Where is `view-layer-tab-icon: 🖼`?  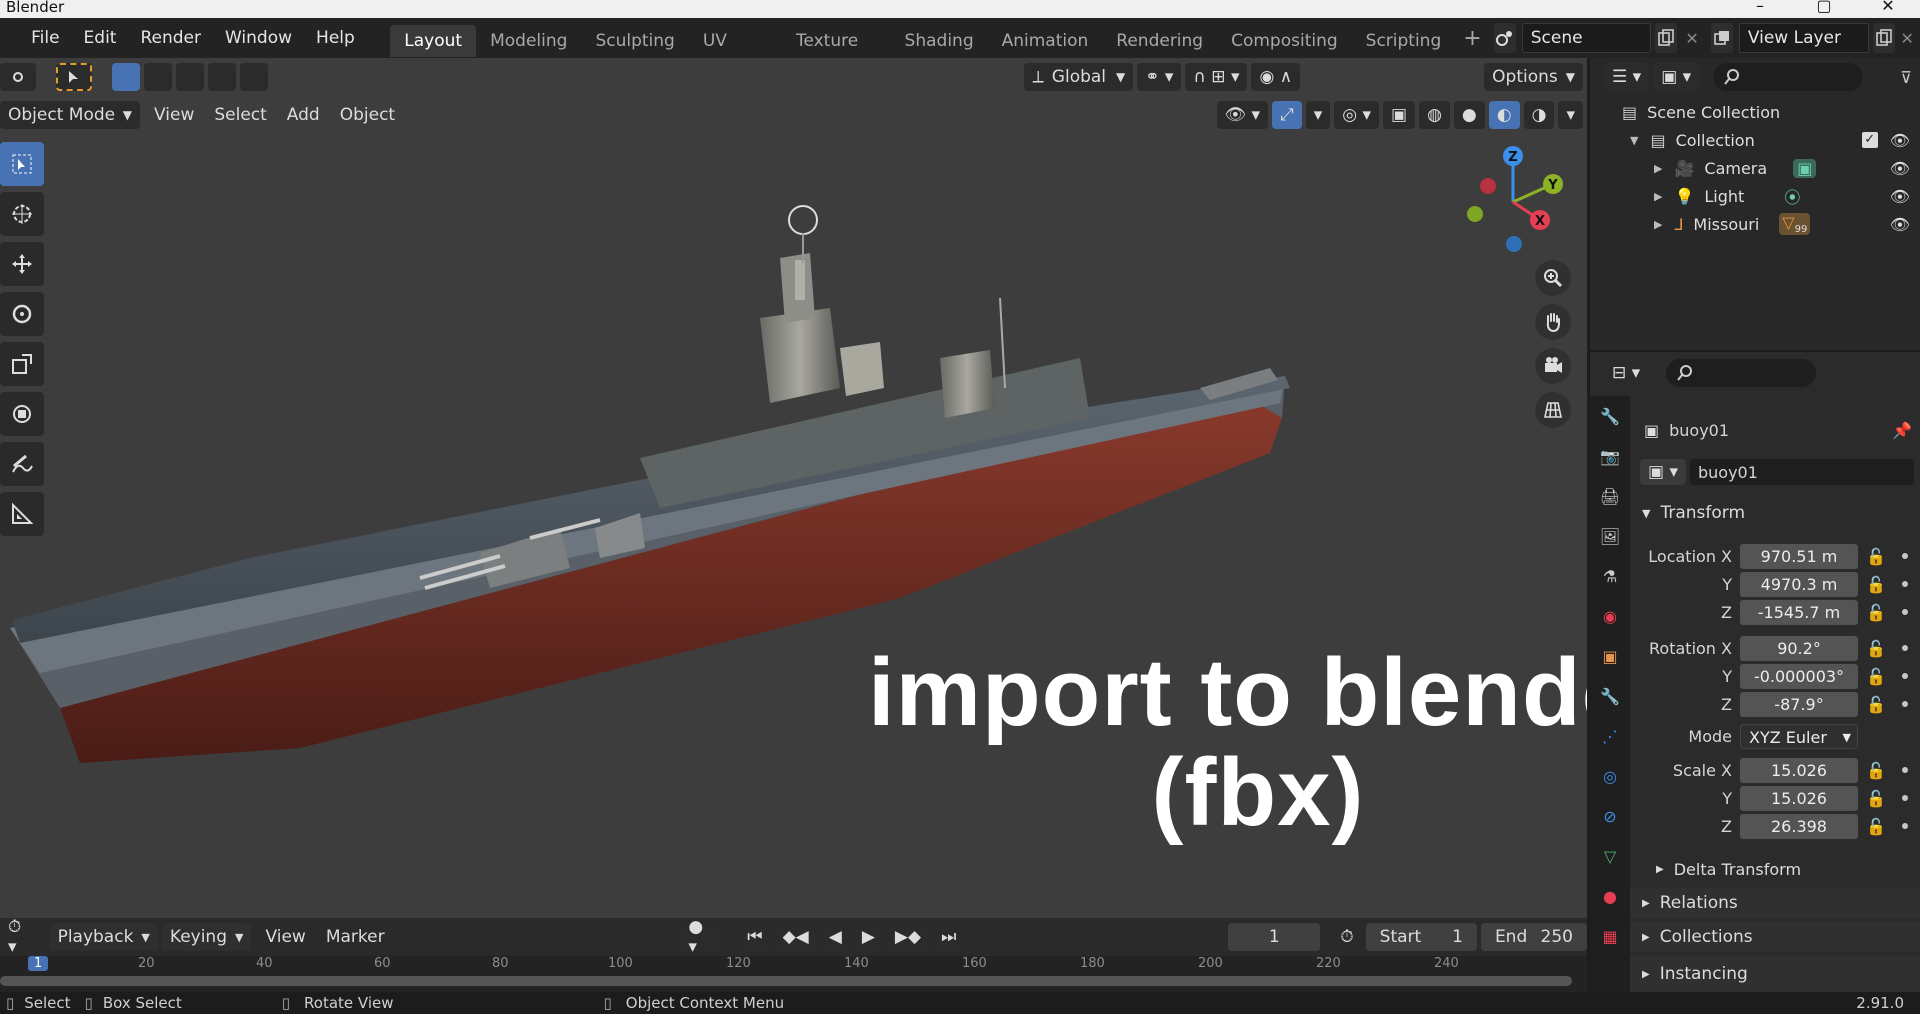
view-layer-tab-icon: 🖼 is located at coordinates (1610, 536).